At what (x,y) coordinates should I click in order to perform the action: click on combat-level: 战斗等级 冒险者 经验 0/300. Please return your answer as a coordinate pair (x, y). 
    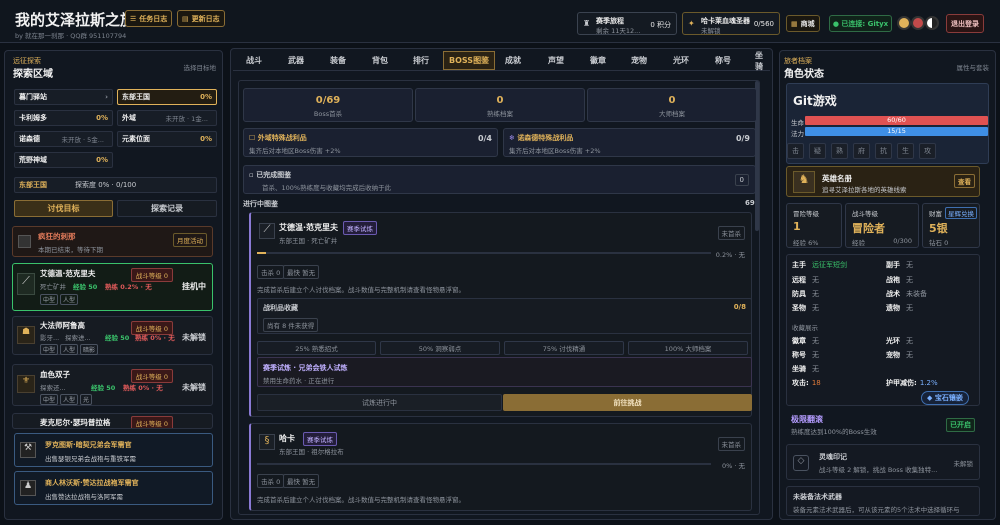
    Looking at the image, I should click on (882, 225).